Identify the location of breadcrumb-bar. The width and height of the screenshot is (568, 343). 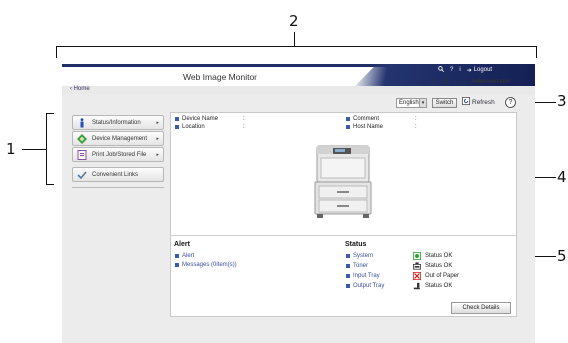
(298, 90).